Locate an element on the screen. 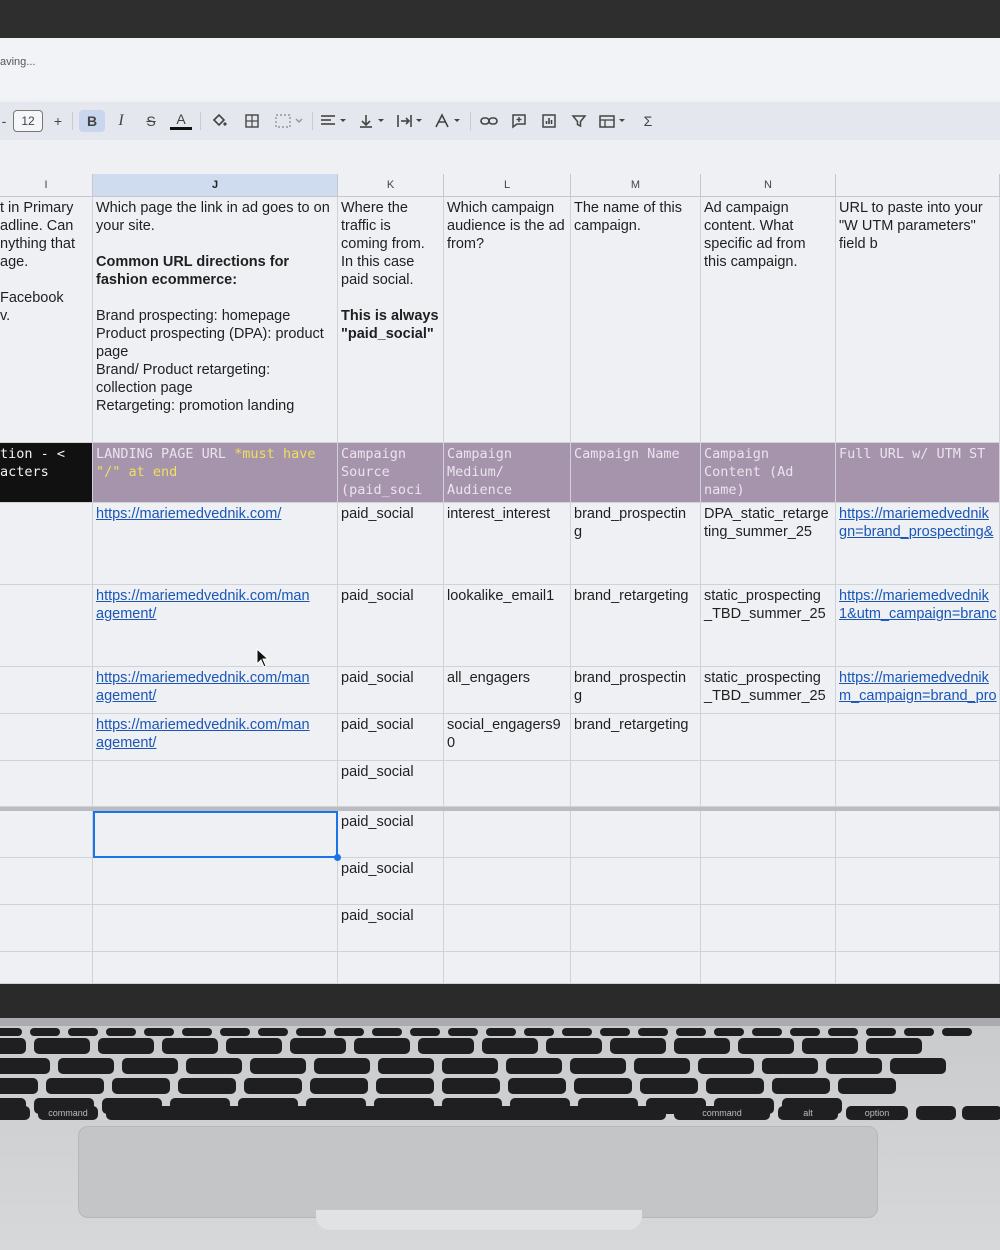  column-header-n: N is located at coordinates (768, 185).